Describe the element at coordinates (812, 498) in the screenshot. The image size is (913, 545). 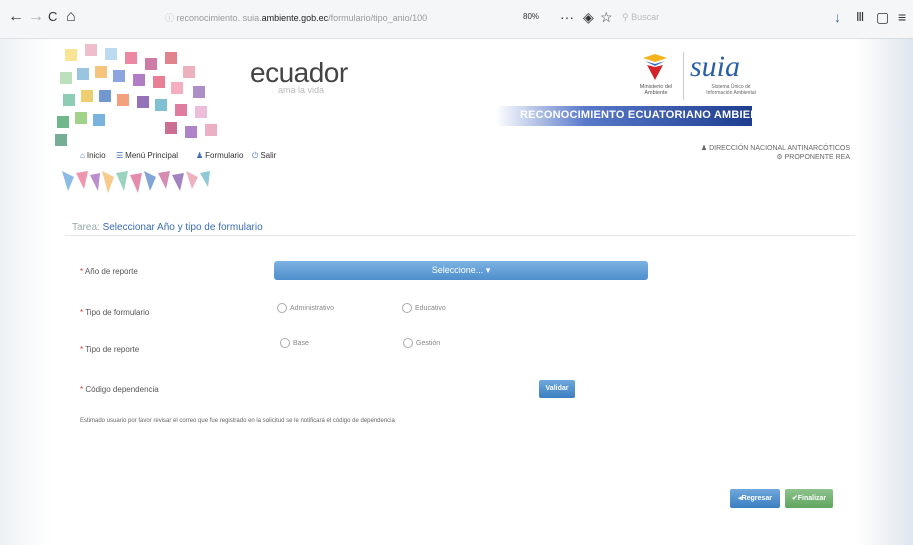
I see `finish-button-label: Finalizar` at that location.